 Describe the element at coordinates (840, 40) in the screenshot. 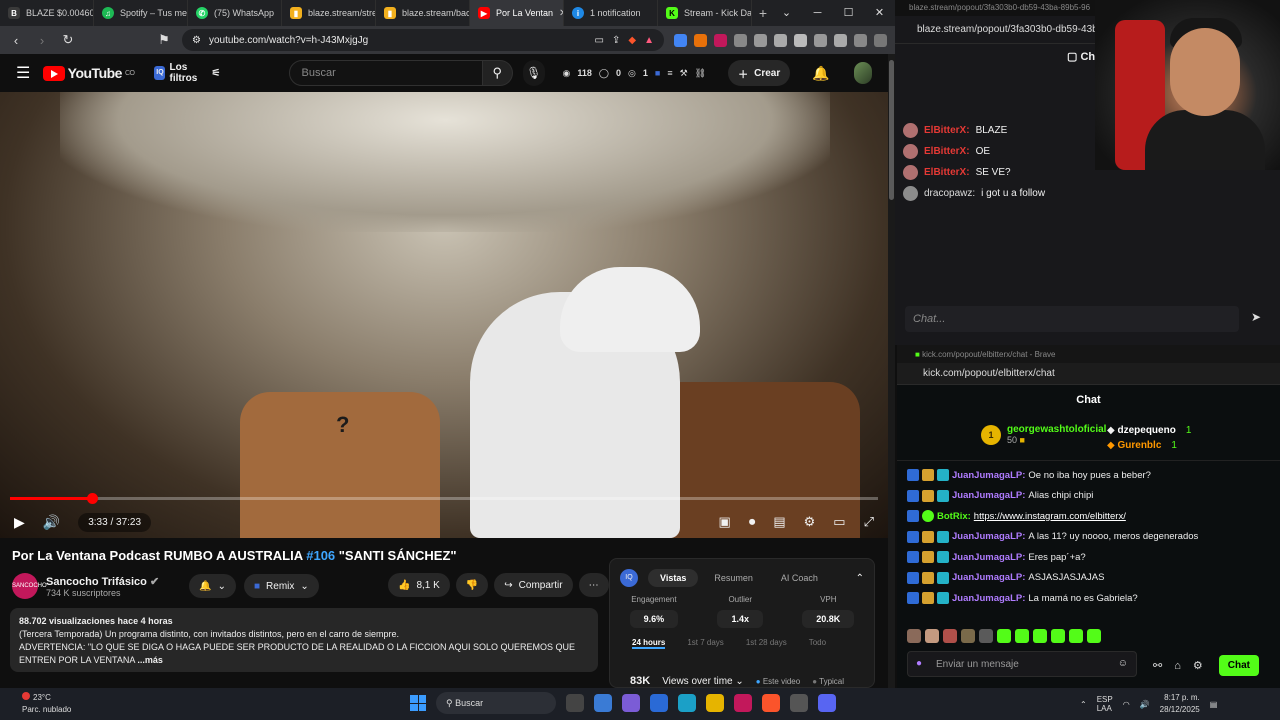

I see `leo-icon` at that location.